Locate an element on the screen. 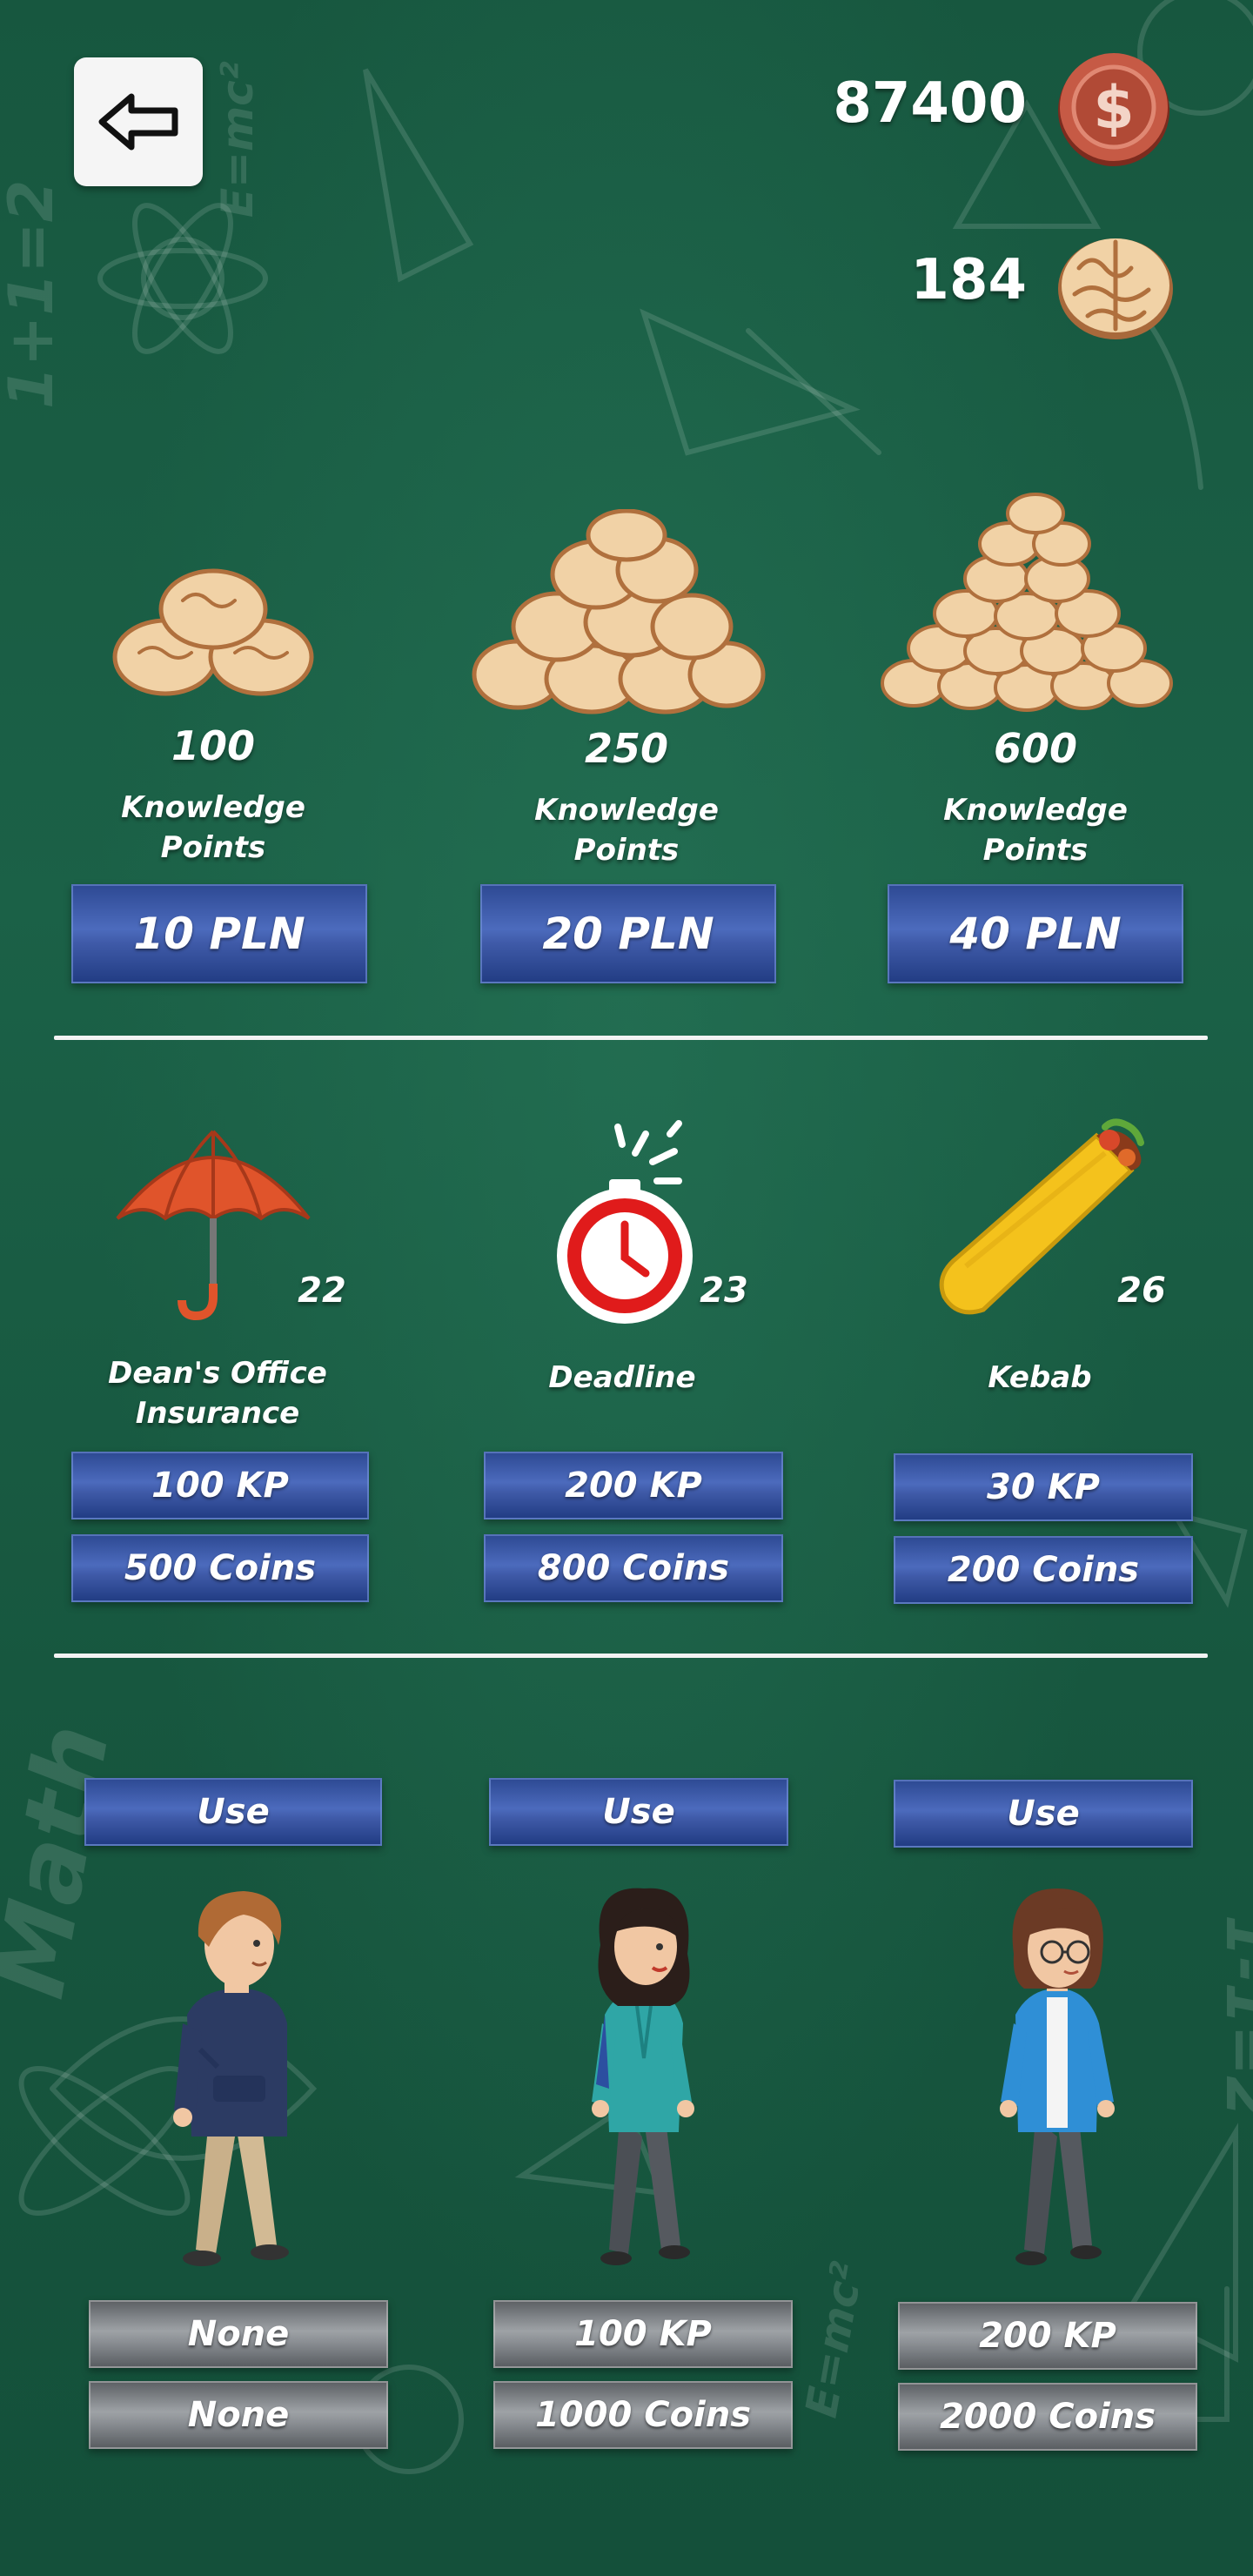 Image resolution: width=1253 pixels, height=2576 pixels. kp-pack-1-label: Knowledge Points is located at coordinates (213, 827).